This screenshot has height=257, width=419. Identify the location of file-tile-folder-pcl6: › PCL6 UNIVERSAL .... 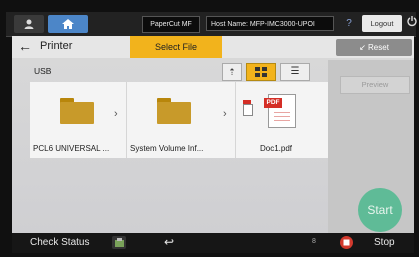
(78, 120).